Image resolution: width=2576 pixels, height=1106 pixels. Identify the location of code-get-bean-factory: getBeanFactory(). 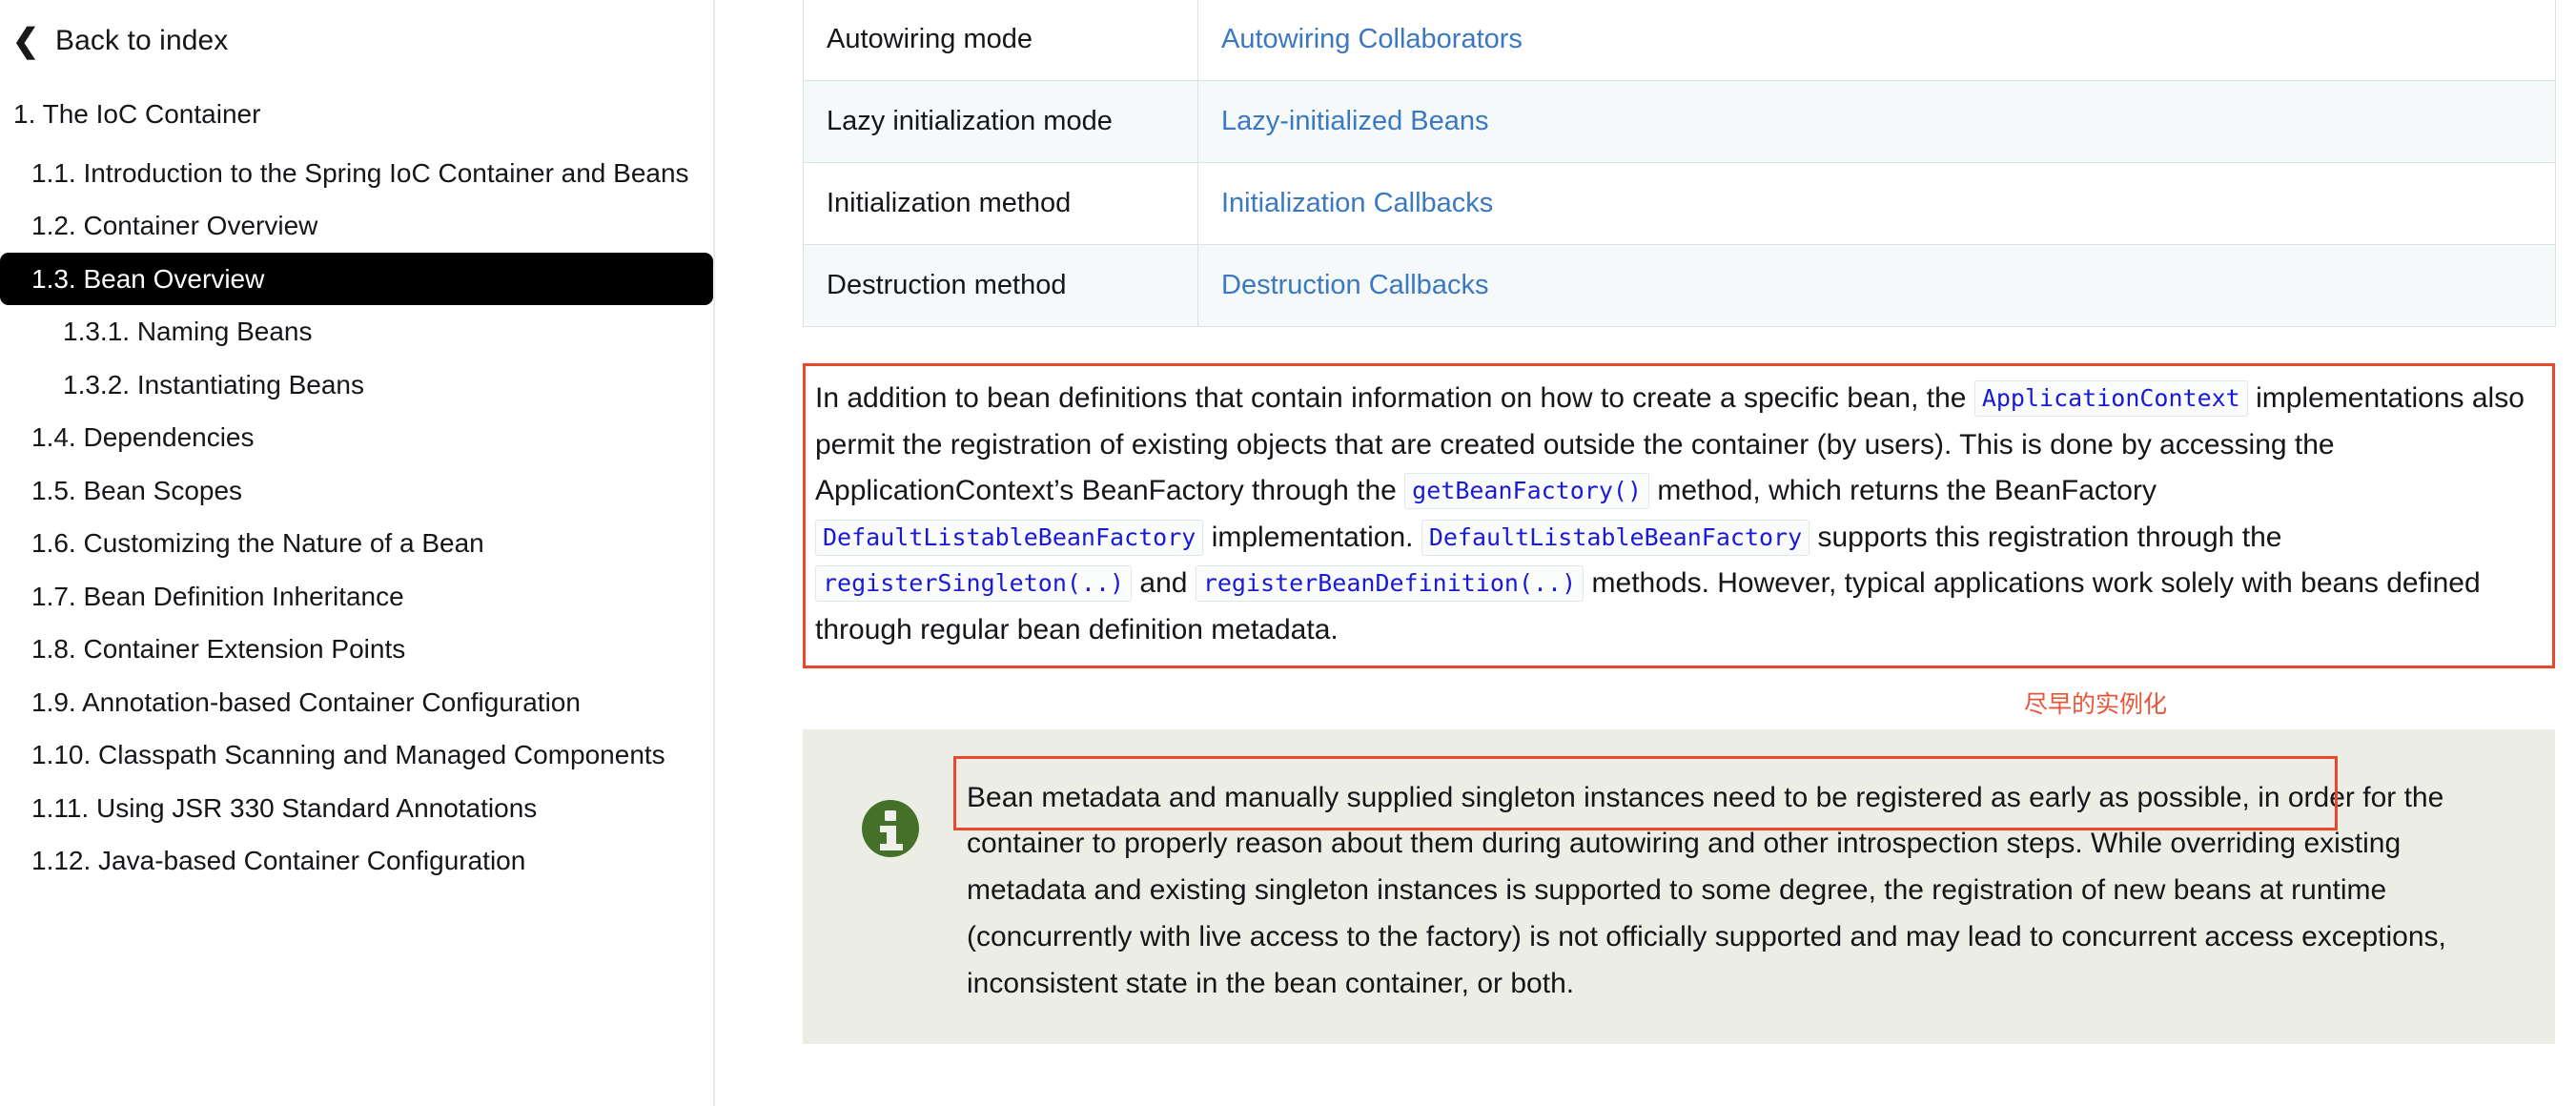
(1527, 491).